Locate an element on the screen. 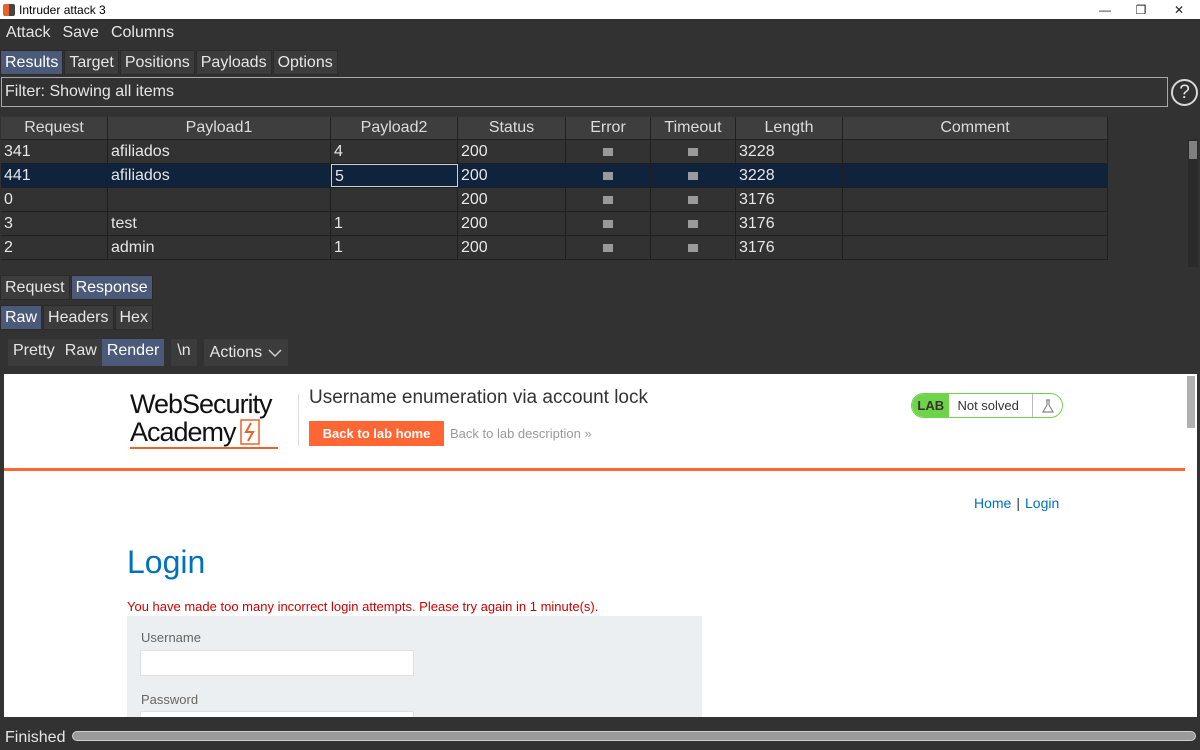  nav-login-link: Login is located at coordinates (1042, 503).